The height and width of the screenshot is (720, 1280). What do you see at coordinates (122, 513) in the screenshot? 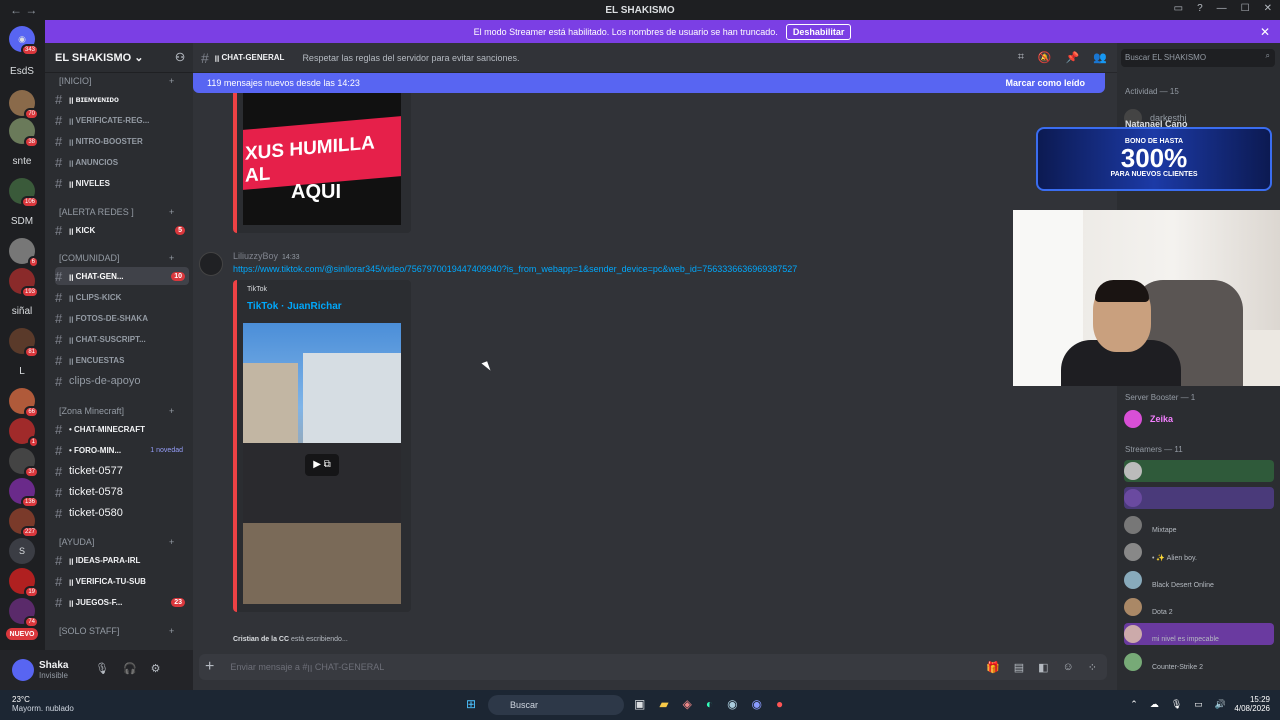
I see `channel-item: # ticket-0580` at bounding box center [122, 513].